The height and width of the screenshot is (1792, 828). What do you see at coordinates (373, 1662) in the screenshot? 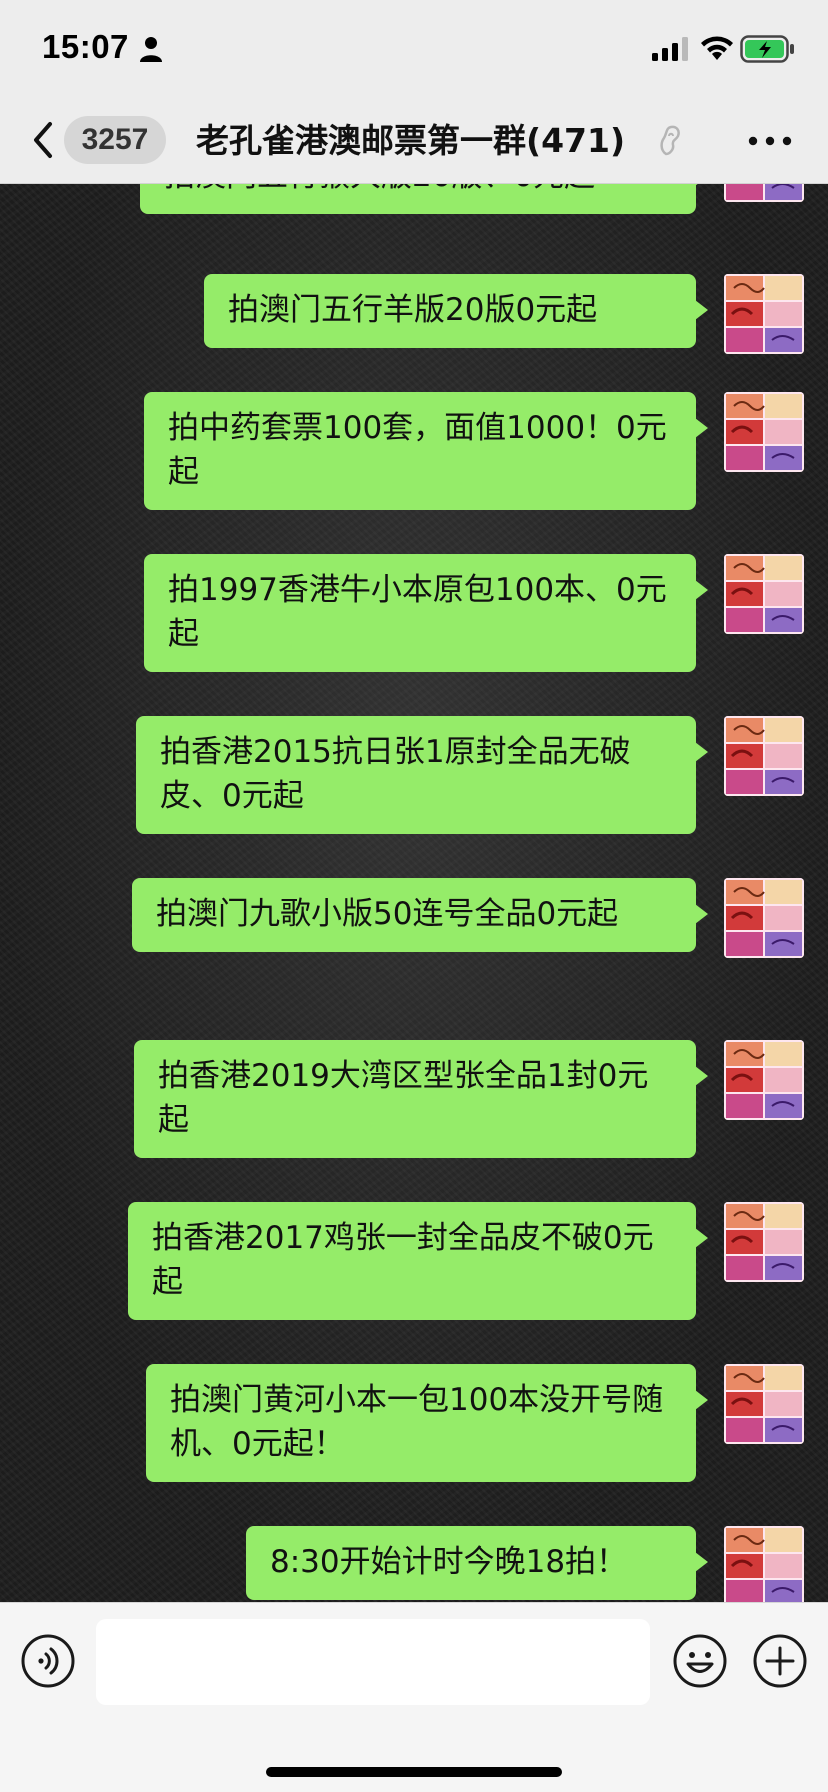
I see `message-input` at bounding box center [373, 1662].